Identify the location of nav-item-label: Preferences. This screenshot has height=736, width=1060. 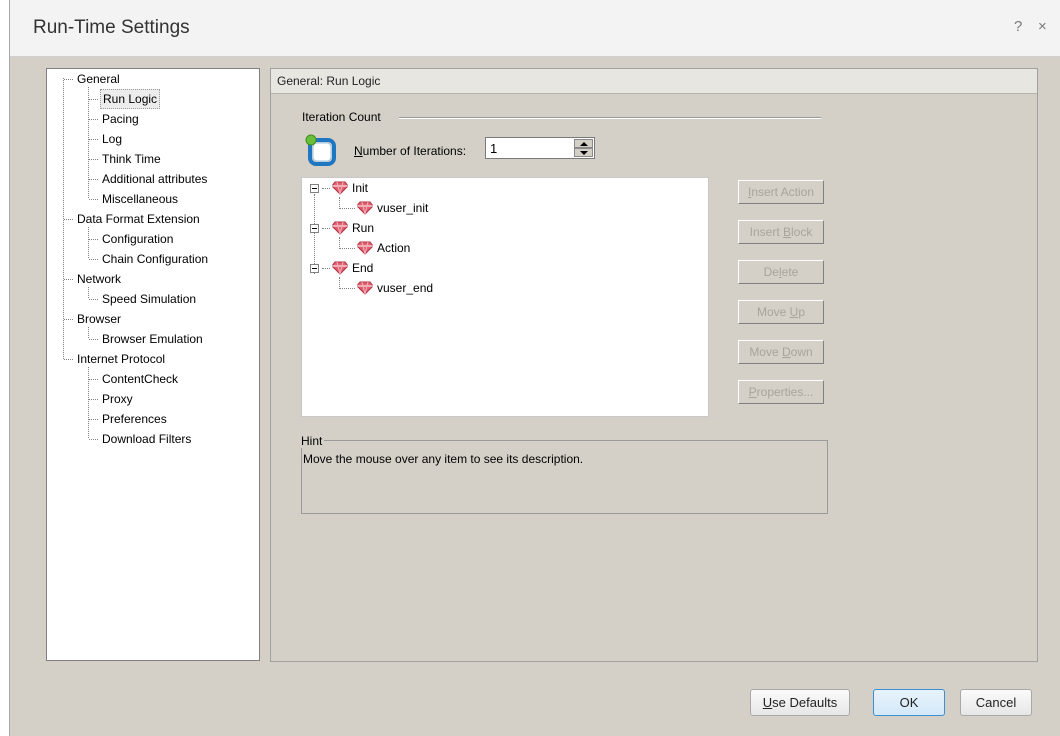
(134, 419).